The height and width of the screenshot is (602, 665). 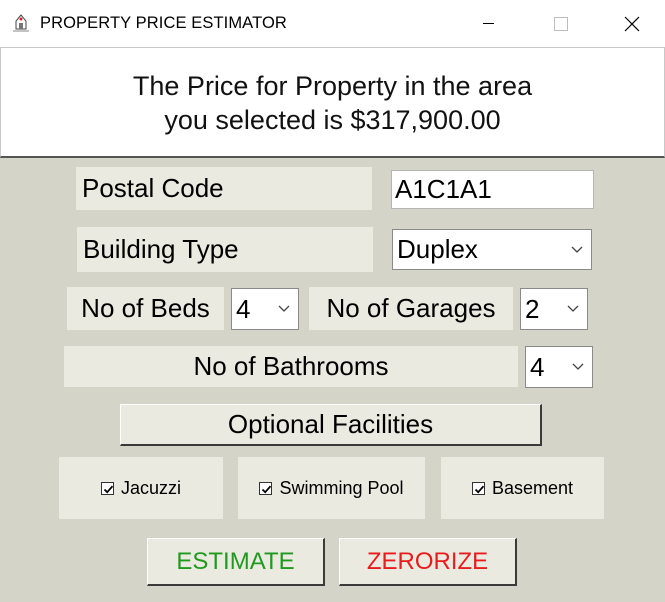 What do you see at coordinates (331, 425) in the screenshot?
I see `optional-facilities-button: Optional Facilities` at bounding box center [331, 425].